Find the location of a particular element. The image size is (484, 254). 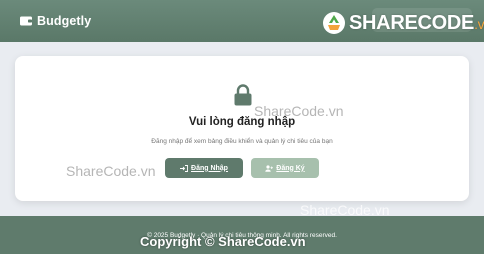

brand: Budgetly is located at coordinates (55, 21).